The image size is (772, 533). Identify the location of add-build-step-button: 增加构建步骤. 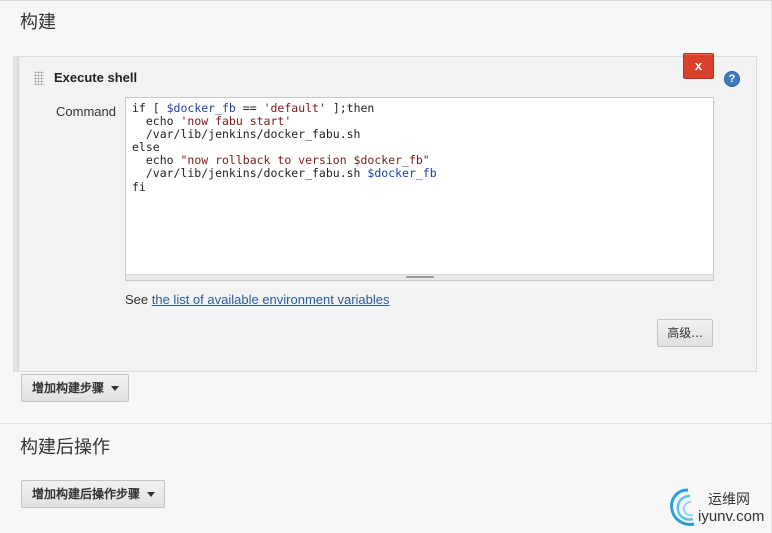
(75, 388).